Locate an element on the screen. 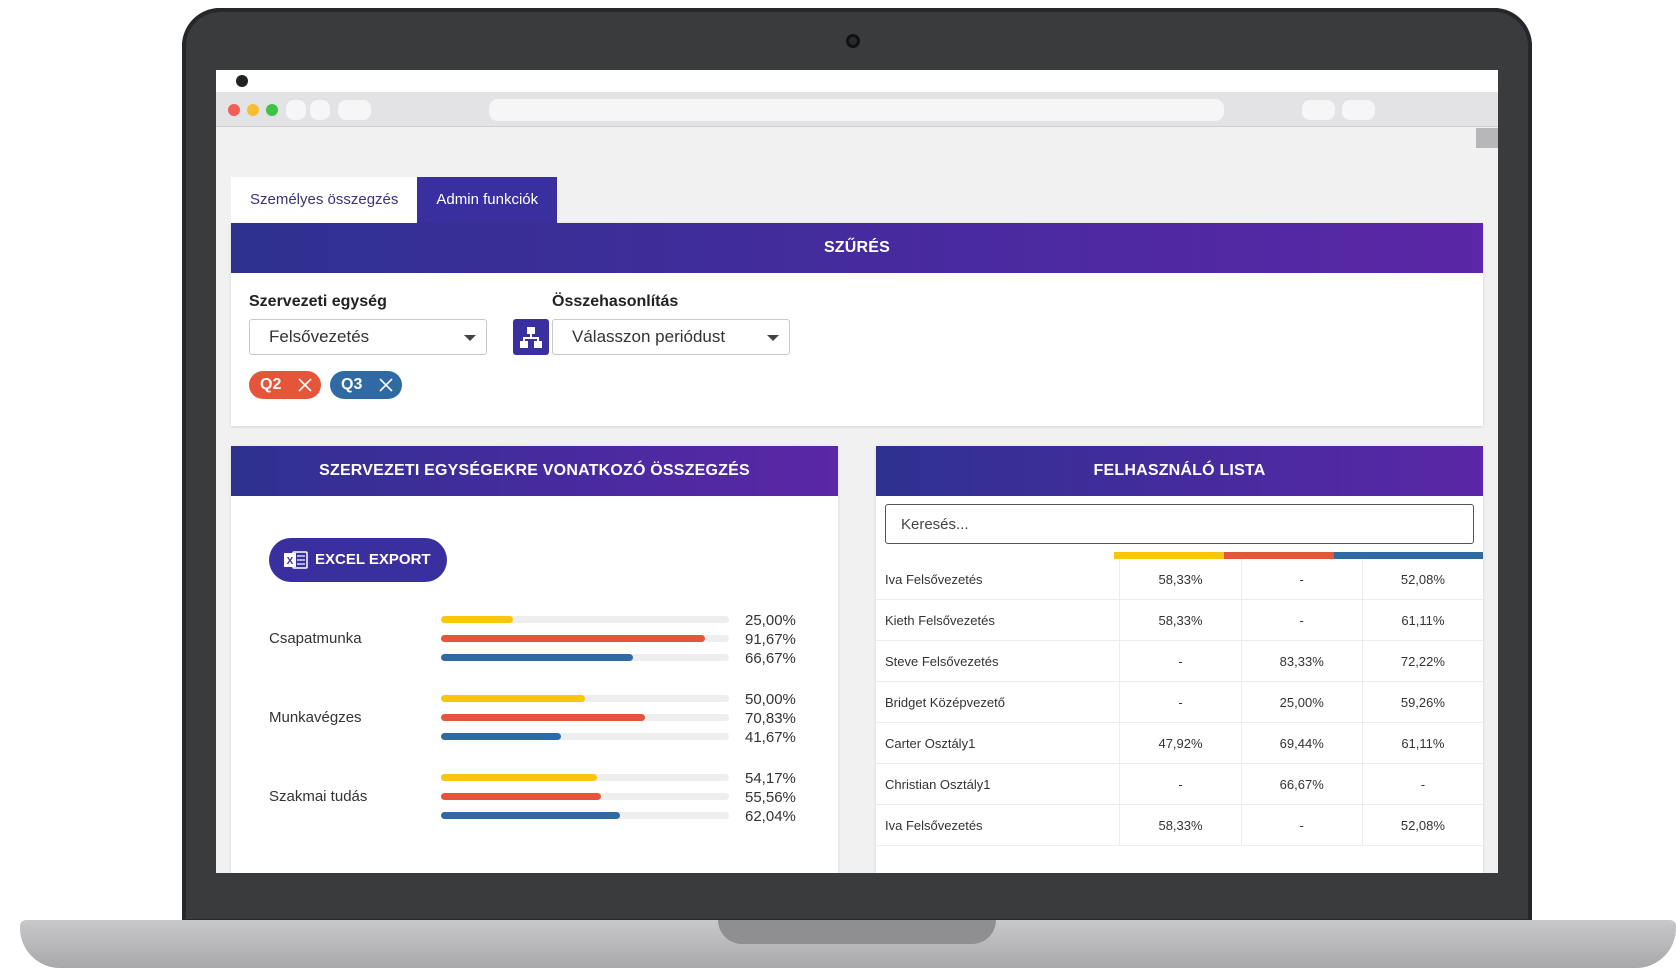 Image resolution: width=1676 pixels, height=968 pixels. excel-export-button: X EXCEL EXPORT is located at coordinates (358, 560).